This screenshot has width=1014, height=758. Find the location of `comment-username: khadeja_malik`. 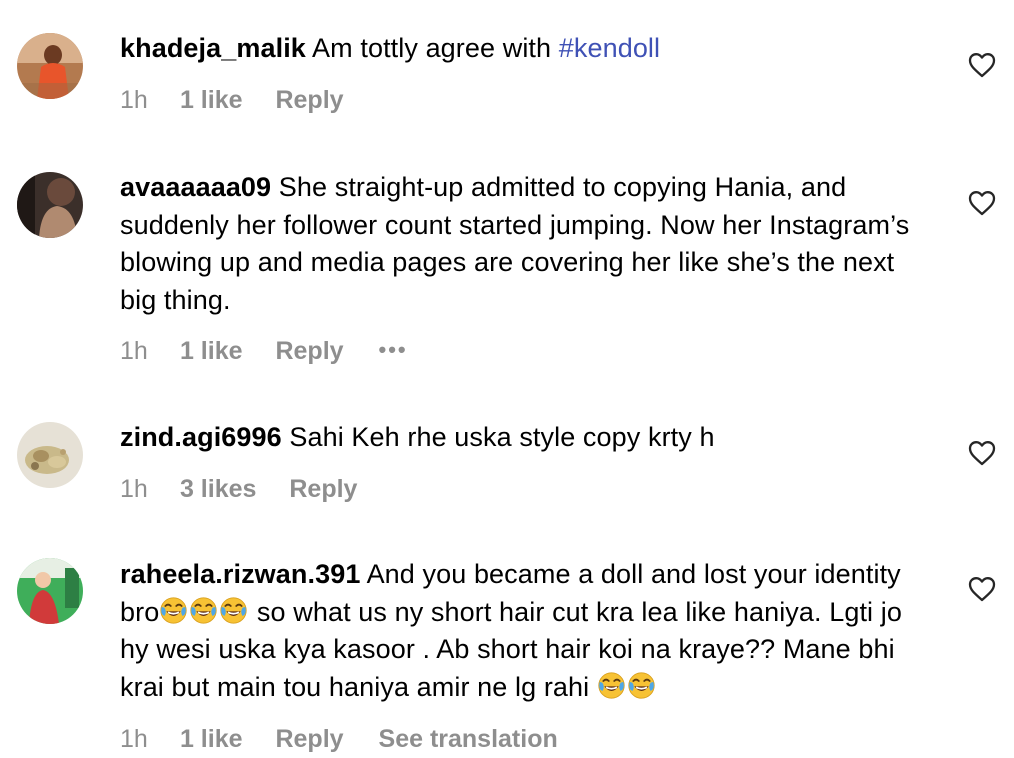

comment-username: khadeja_malik is located at coordinates (213, 48).